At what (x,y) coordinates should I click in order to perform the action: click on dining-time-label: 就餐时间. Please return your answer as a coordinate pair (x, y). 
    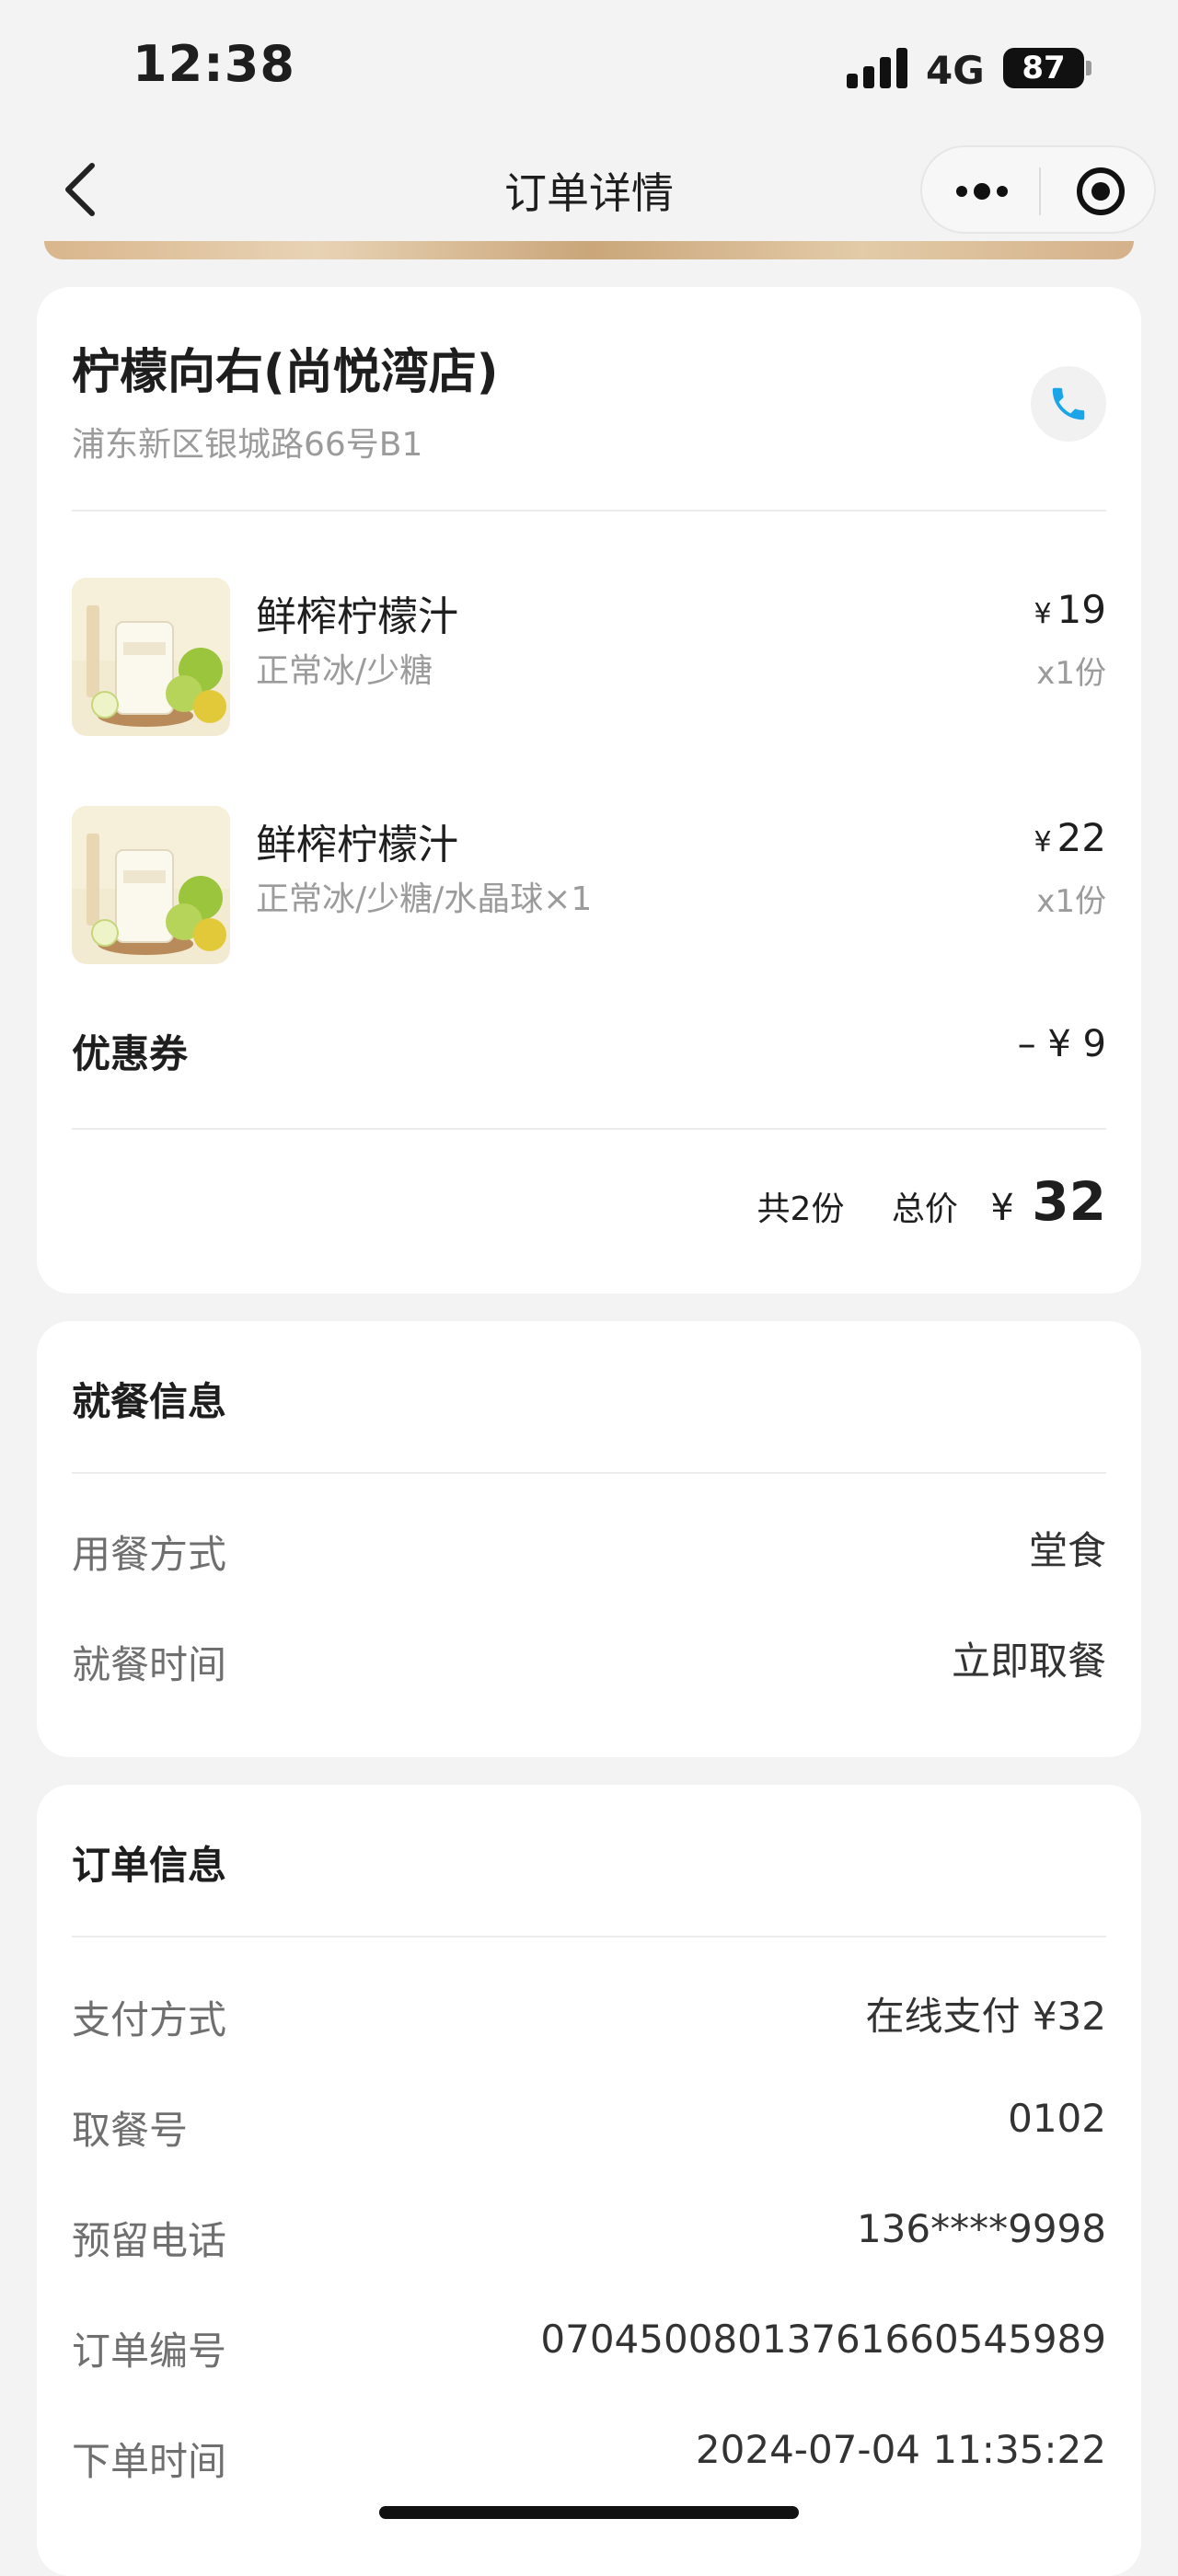
    Looking at the image, I should click on (149, 1664).